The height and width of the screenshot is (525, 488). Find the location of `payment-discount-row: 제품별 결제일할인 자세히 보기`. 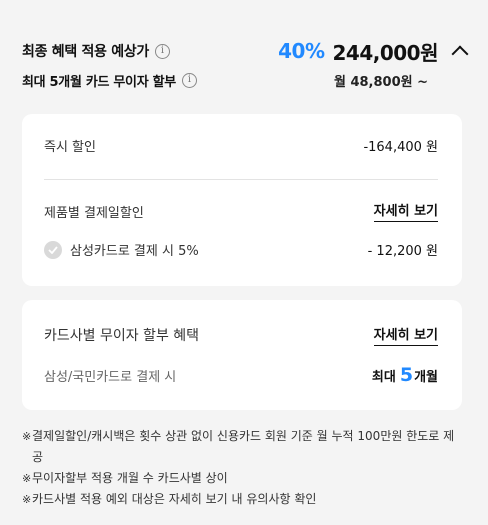

payment-discount-row: 제품별 결제일할인 자세히 보기 is located at coordinates (241, 211).